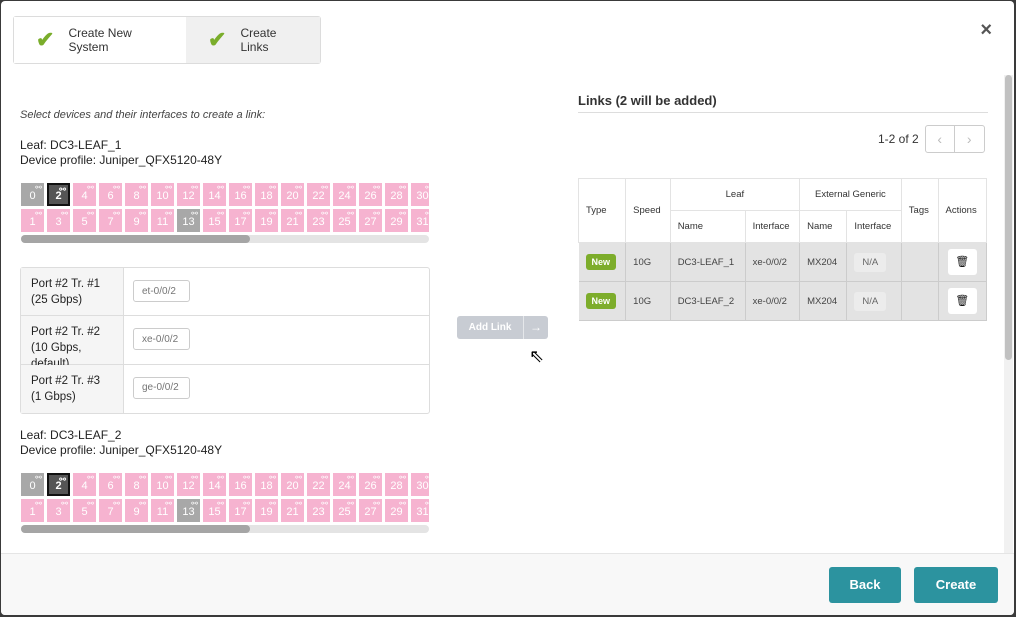  Describe the element at coordinates (986, 30) in the screenshot. I see `close-icon: ×` at that location.